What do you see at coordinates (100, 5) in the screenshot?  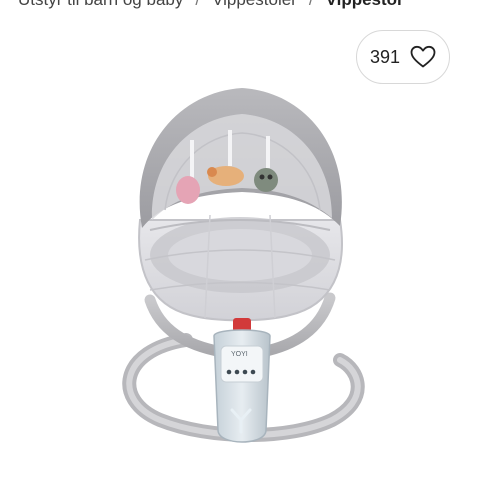 I see `breadcrumb-item-baby-equipment: Utstyr til barn og baby` at bounding box center [100, 5].